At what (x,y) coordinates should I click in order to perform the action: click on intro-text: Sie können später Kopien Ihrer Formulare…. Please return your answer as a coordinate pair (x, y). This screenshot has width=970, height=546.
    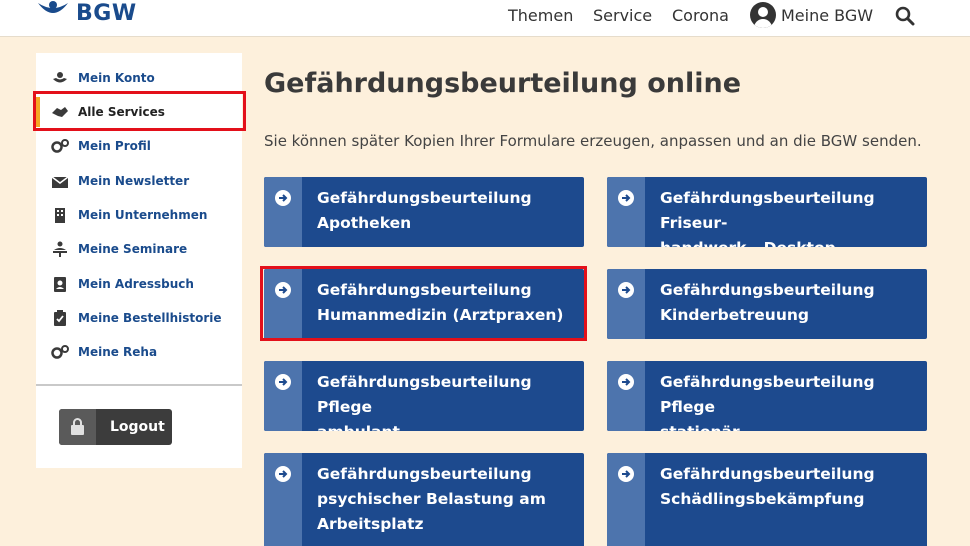
    Looking at the image, I should click on (593, 141).